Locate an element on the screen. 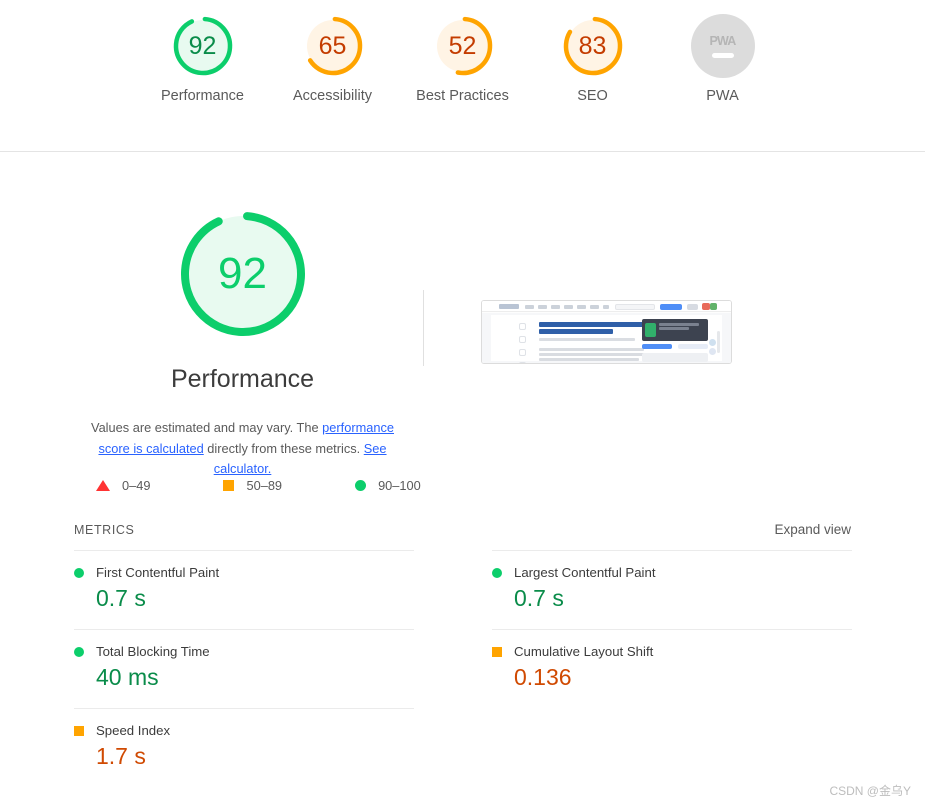 This screenshot has height=805, width=925. metric-name: Largest Contentful Paint is located at coordinates (585, 572).